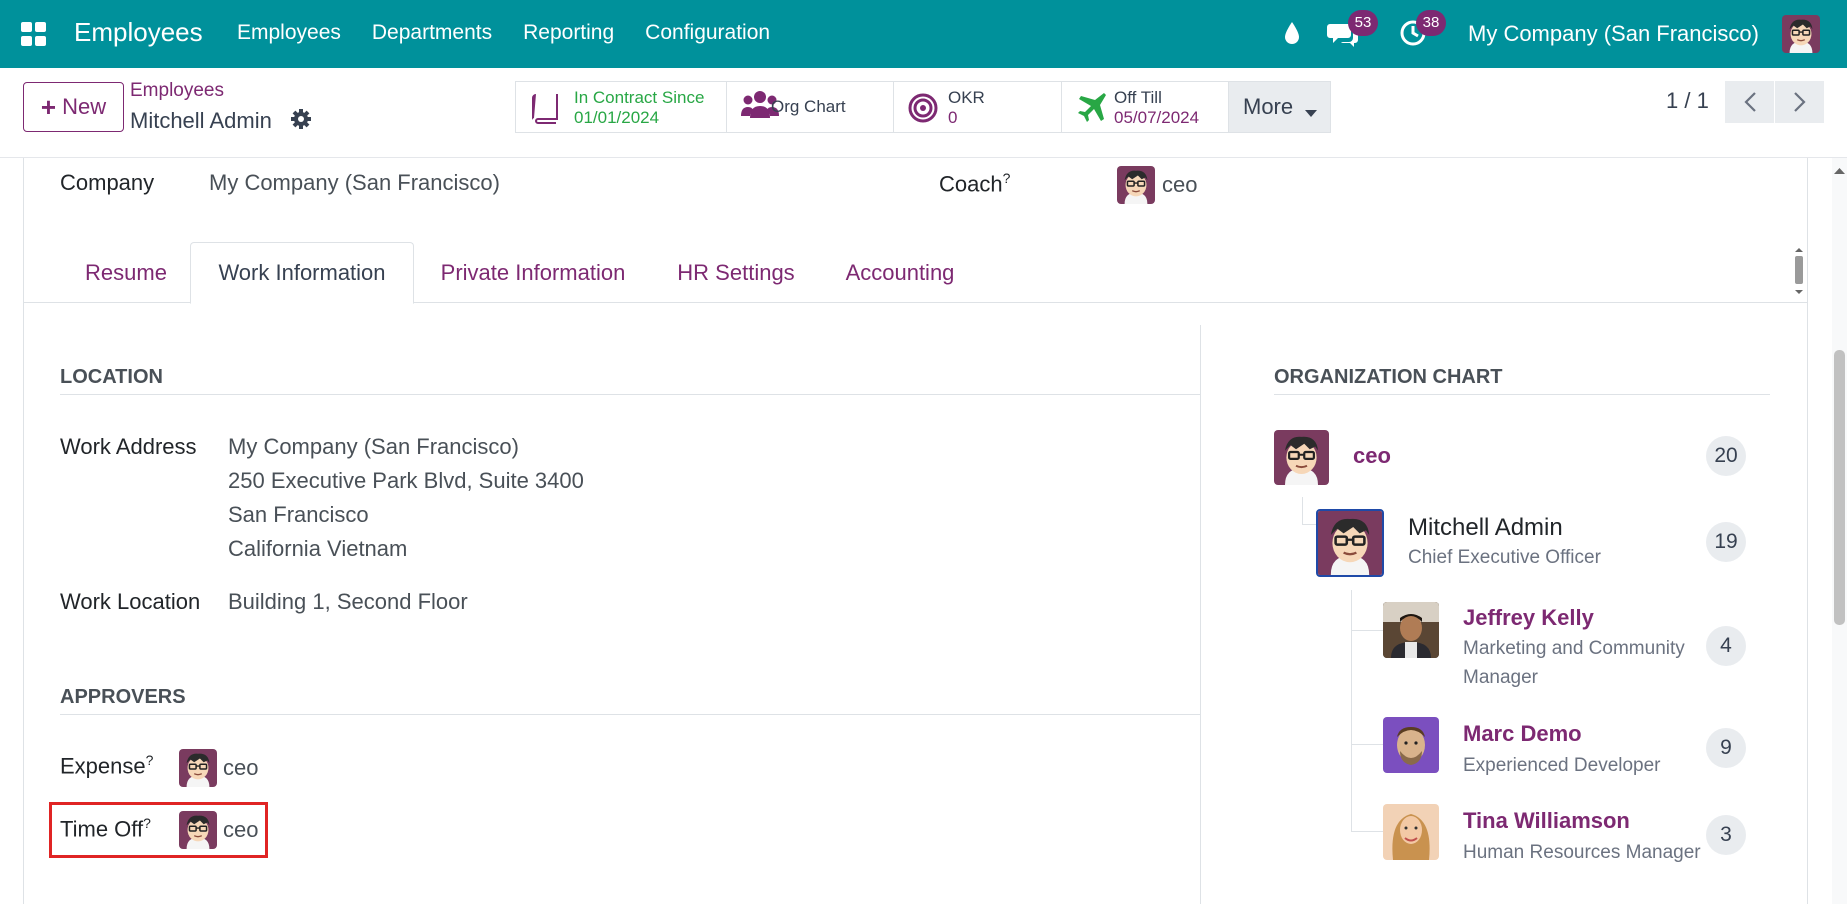  Describe the element at coordinates (1411, 832) in the screenshot. I see `tina-williamson-avatar` at that location.